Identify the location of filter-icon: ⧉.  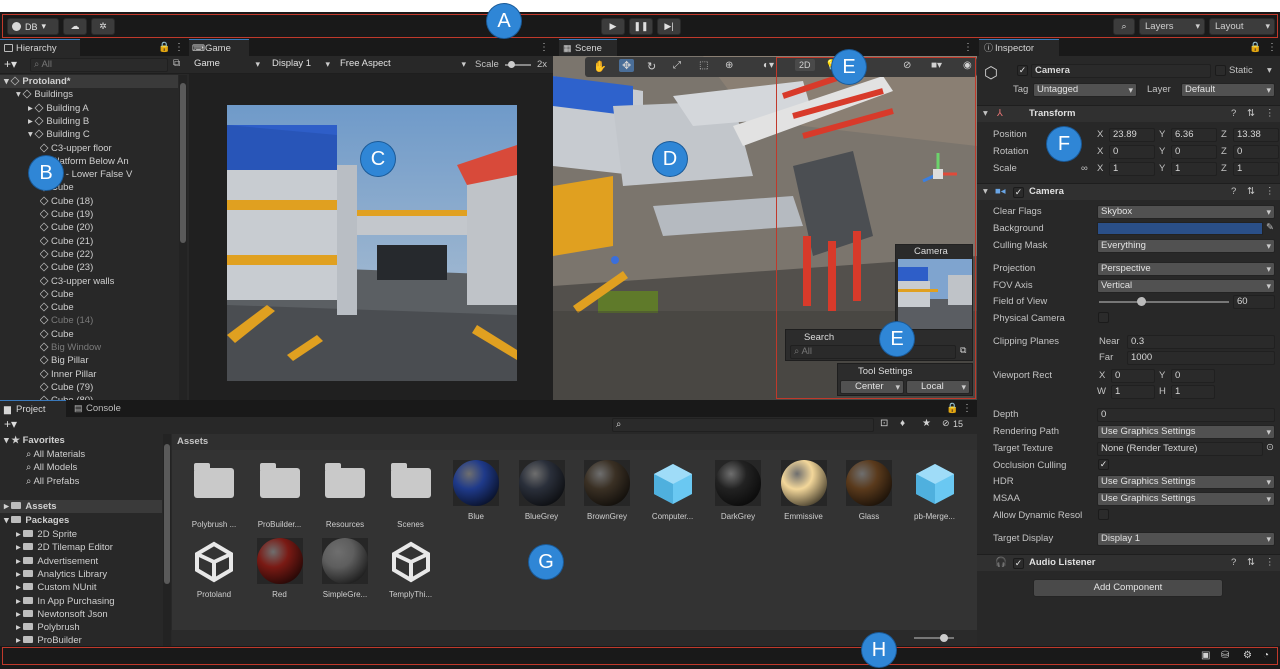
(963, 350).